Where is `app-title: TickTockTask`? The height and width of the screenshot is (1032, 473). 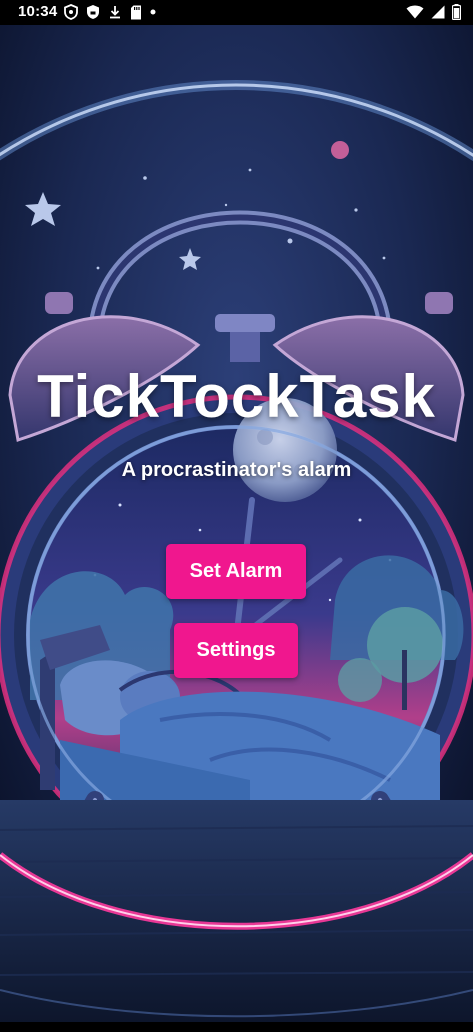 app-title: TickTockTask is located at coordinates (236, 396).